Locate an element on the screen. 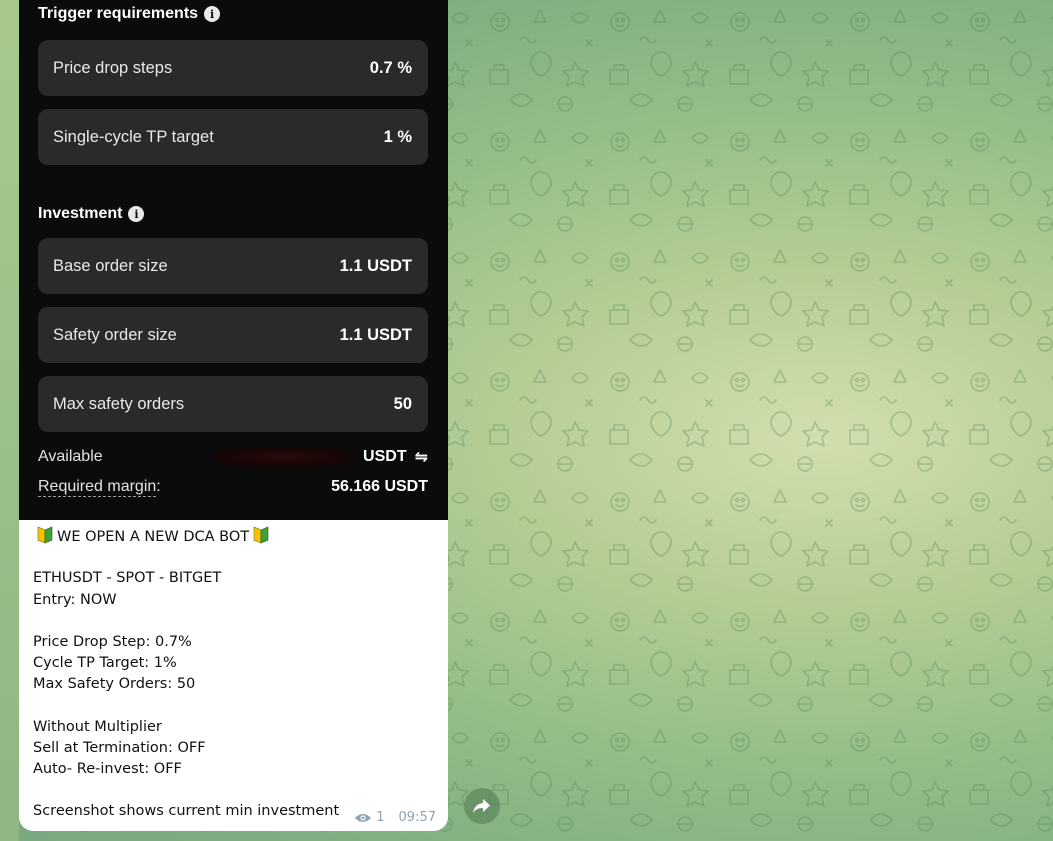 This screenshot has height=841, width=1053. message-line: Price Drop Step: 0.7% is located at coordinates (112, 641).